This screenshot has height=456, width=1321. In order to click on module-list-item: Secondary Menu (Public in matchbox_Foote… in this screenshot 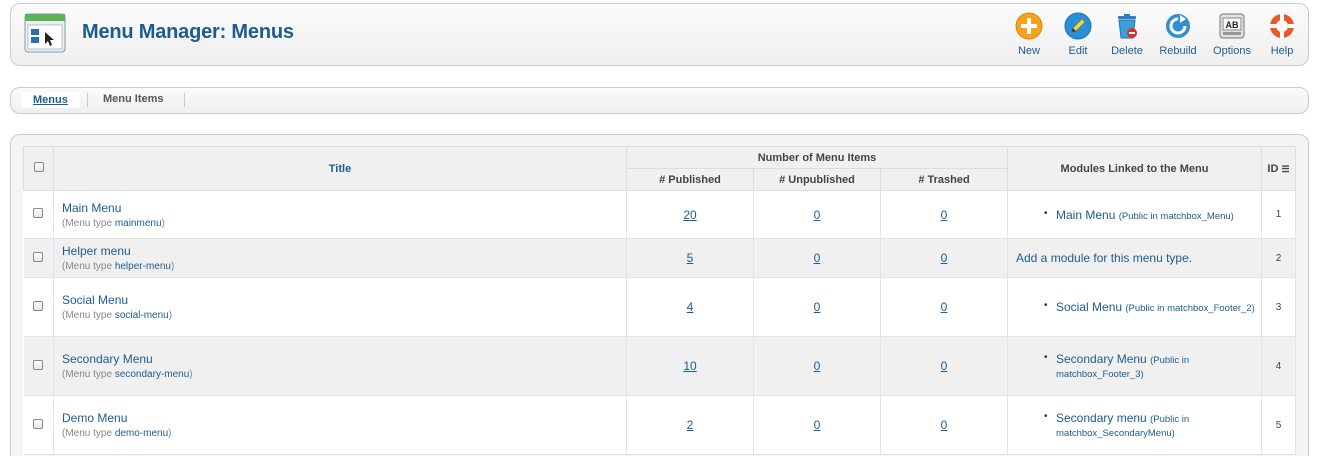, I will do `click(1152, 366)`.